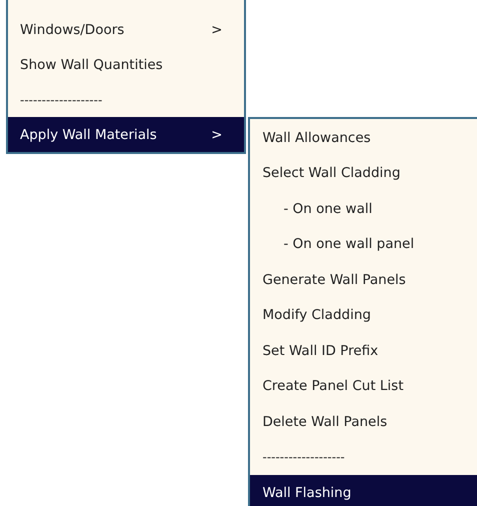 The height and width of the screenshot is (506, 477). What do you see at coordinates (363, 490) in the screenshot?
I see `menu-item: Wall Flashing` at bounding box center [363, 490].